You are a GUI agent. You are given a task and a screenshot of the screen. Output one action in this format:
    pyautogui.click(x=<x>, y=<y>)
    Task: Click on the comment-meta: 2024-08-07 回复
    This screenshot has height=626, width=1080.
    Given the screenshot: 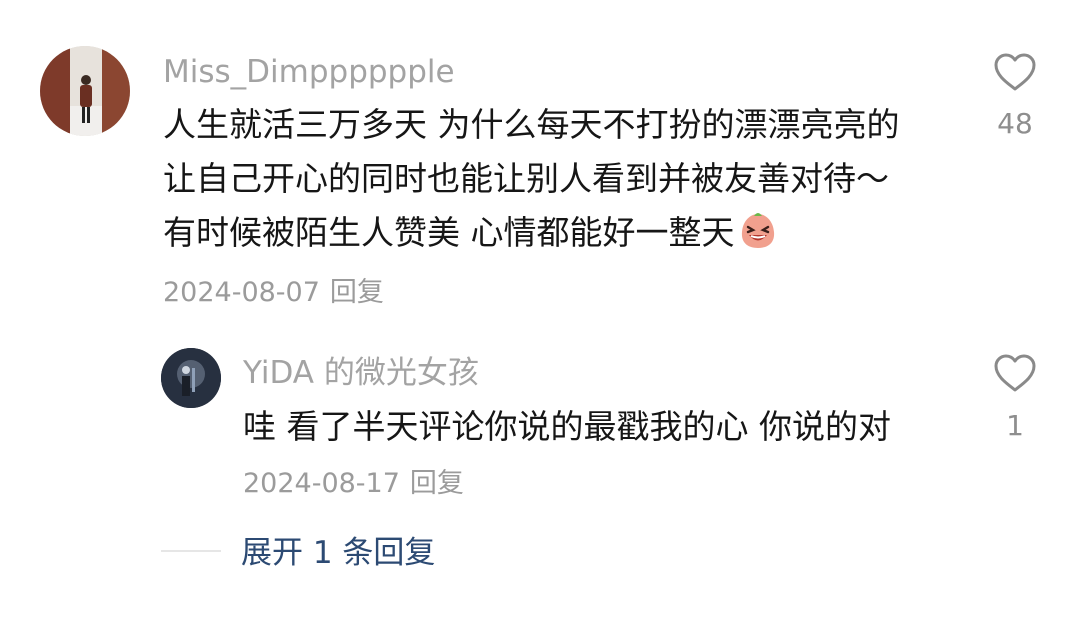 What is the action you would take?
    pyautogui.click(x=273, y=293)
    